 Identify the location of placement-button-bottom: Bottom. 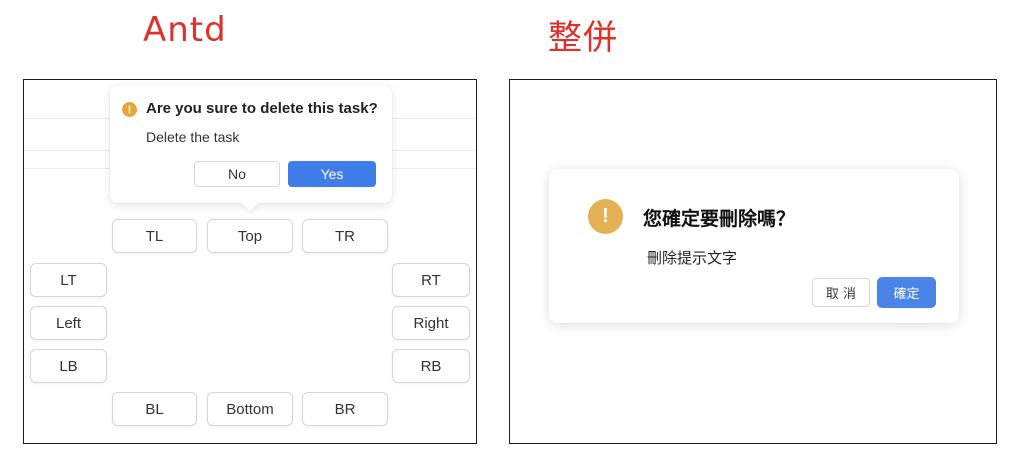
(250, 409).